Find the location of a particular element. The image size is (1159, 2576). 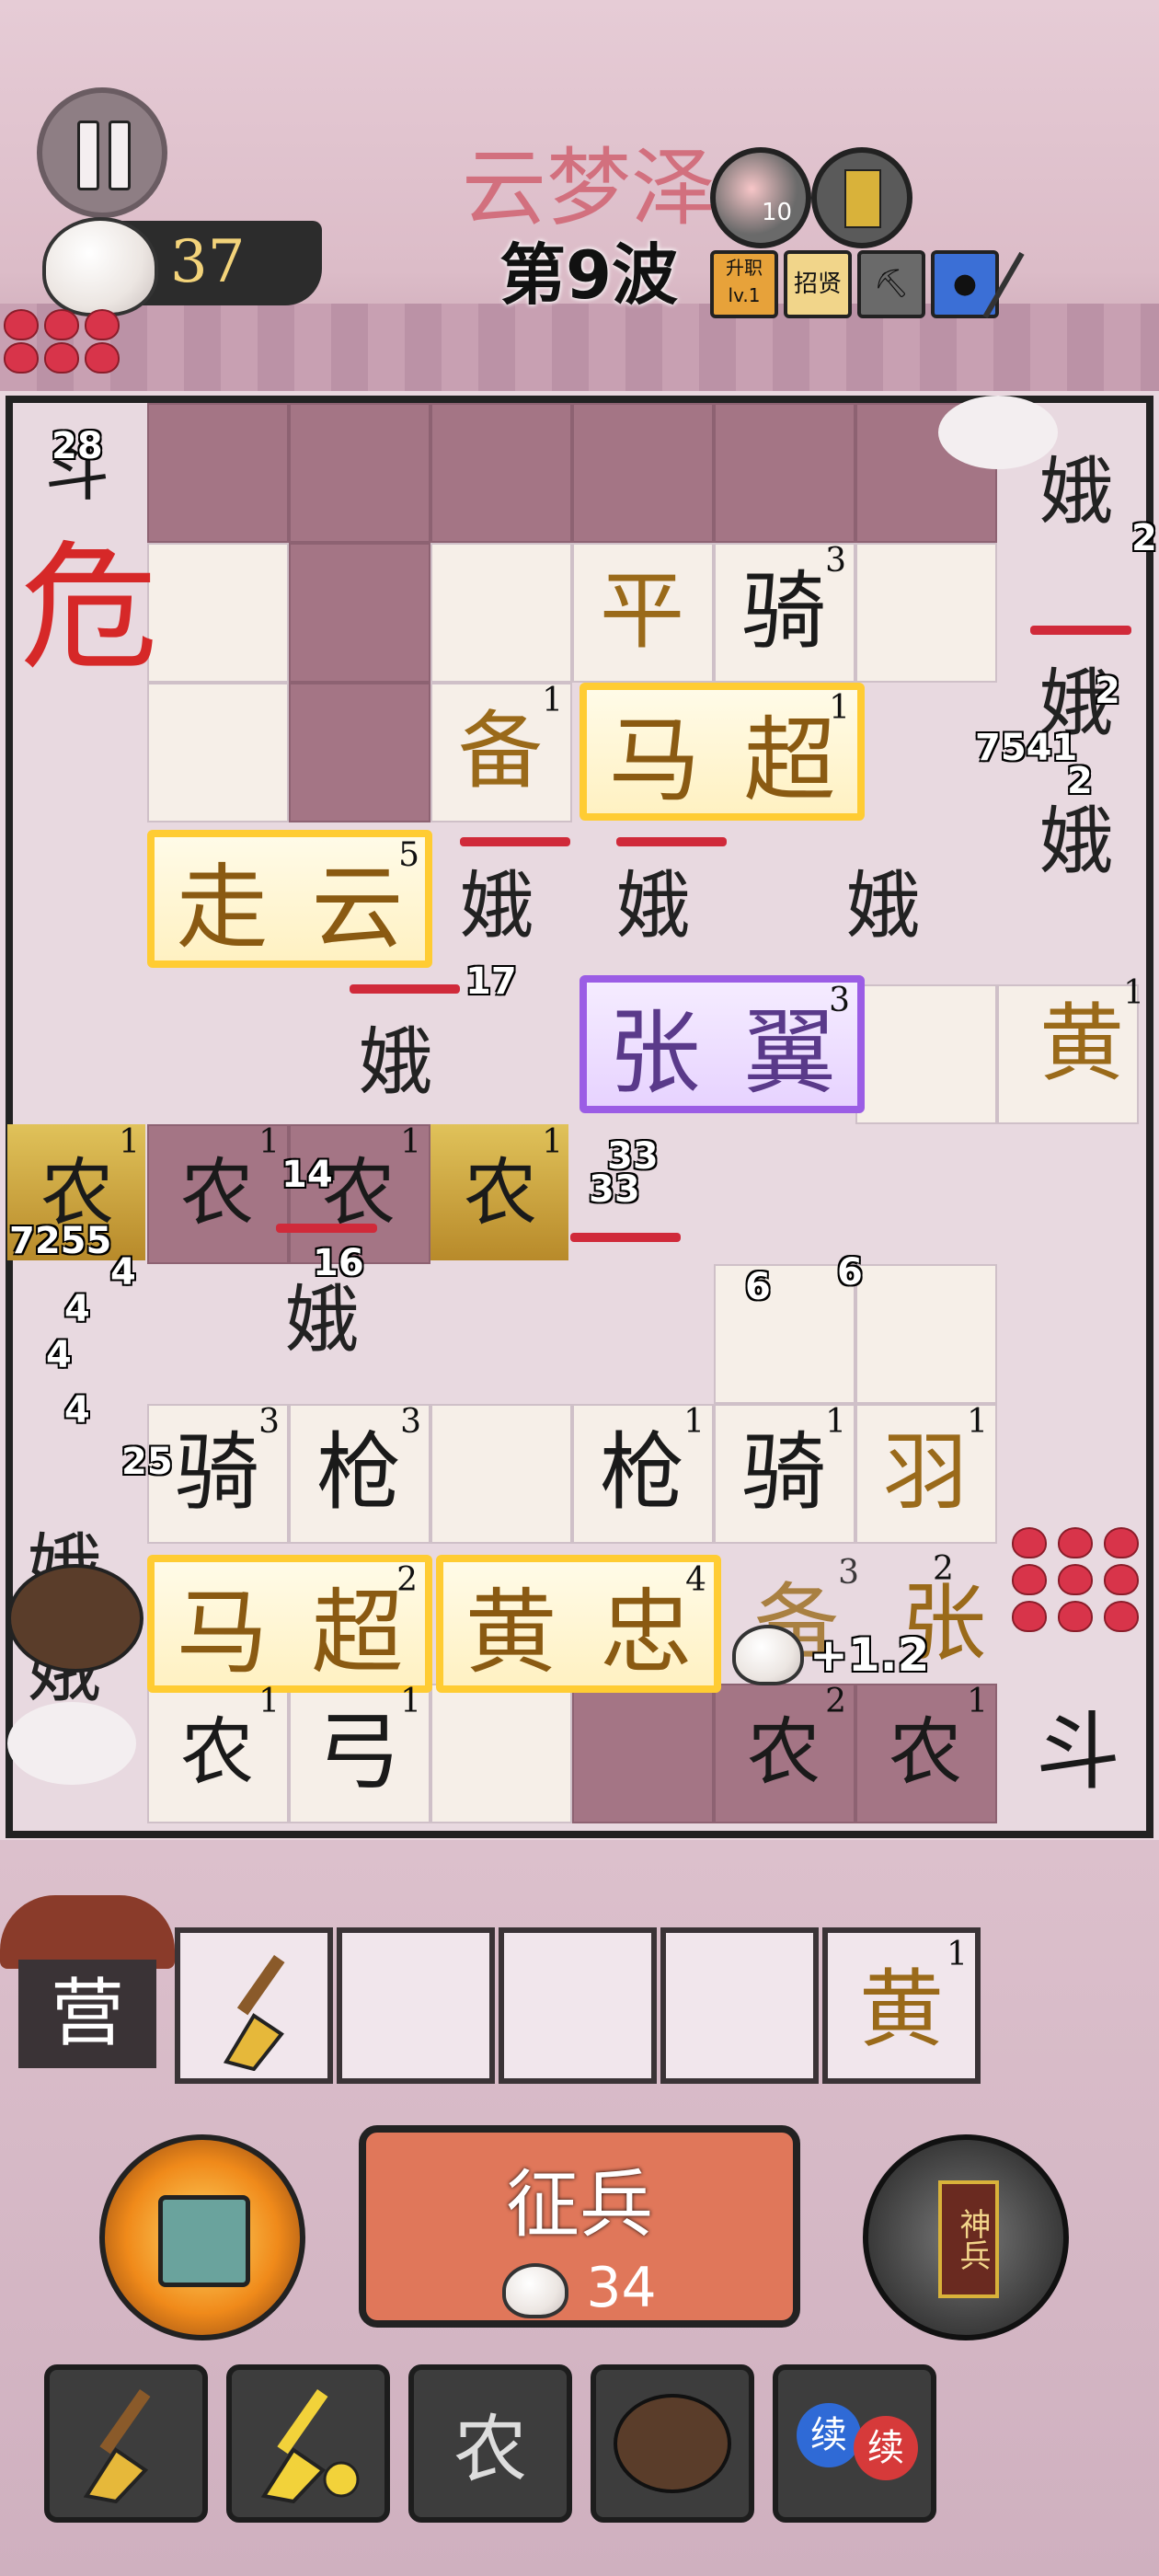

unit-bei: 备1 is located at coordinates (500, 752).